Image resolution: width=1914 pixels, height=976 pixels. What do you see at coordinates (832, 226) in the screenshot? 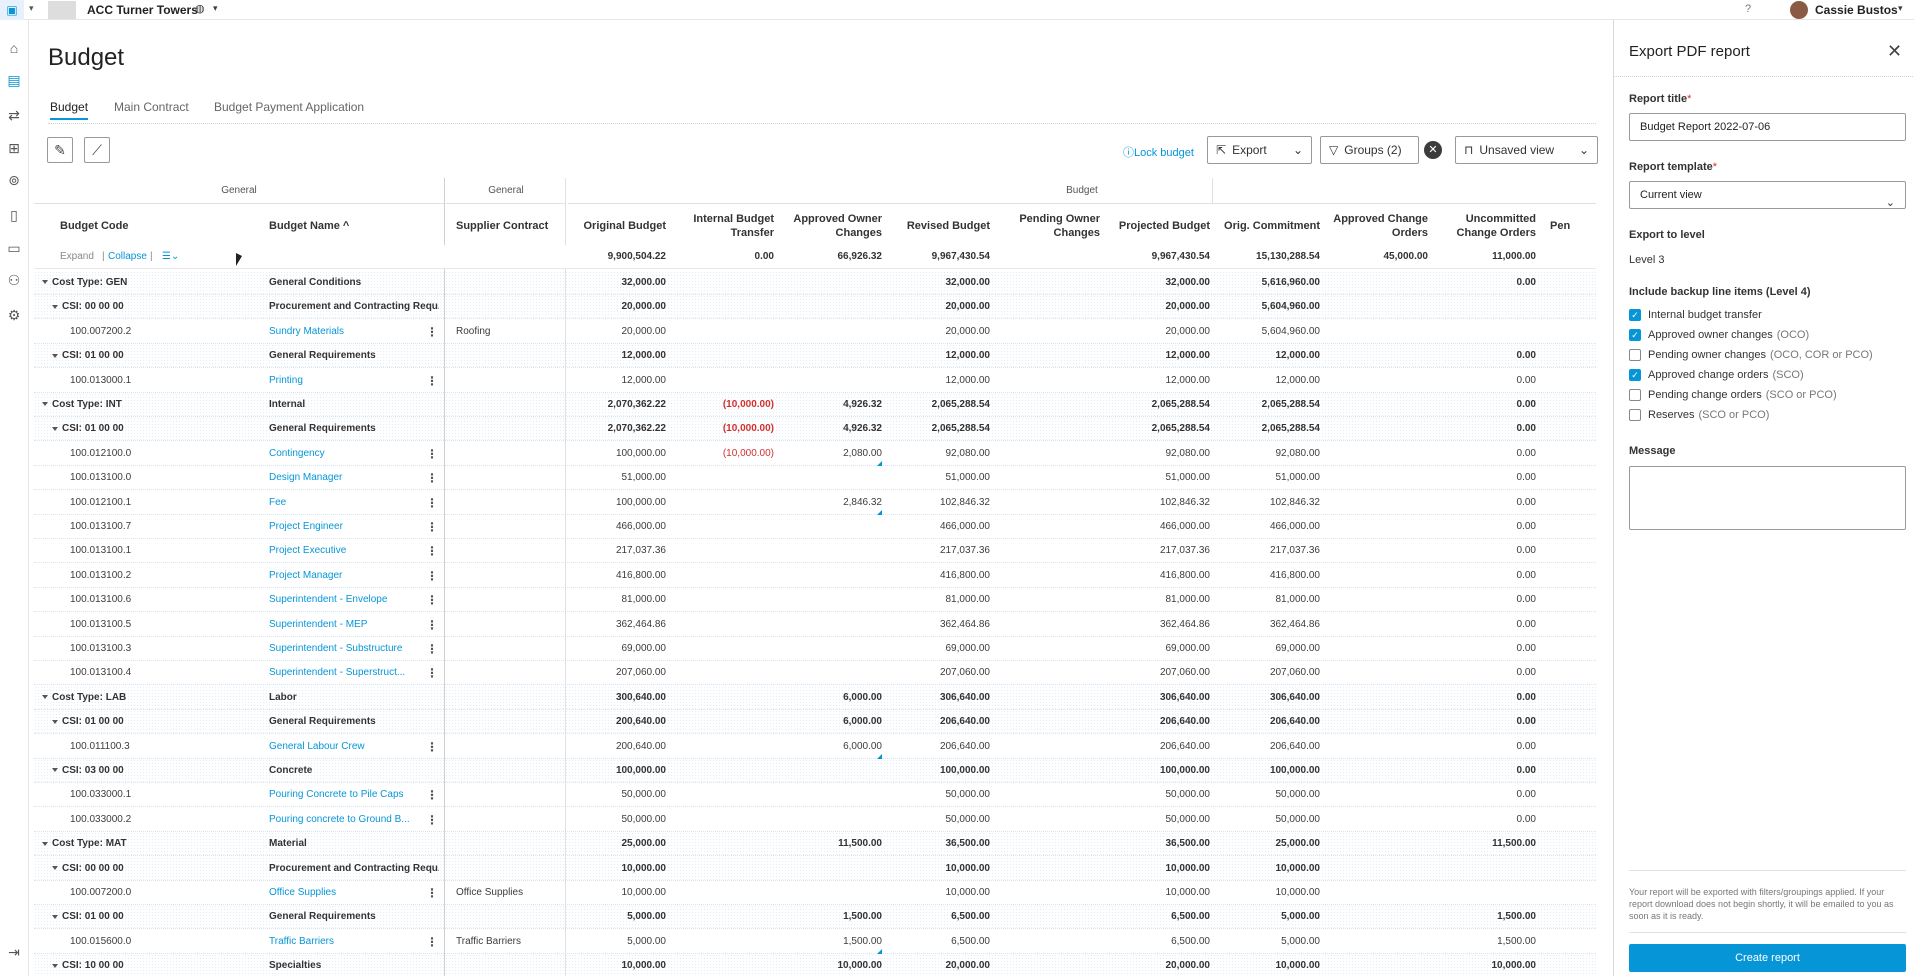
I see `column-header-approved-owner-changes: Approved Owner Changes` at bounding box center [832, 226].